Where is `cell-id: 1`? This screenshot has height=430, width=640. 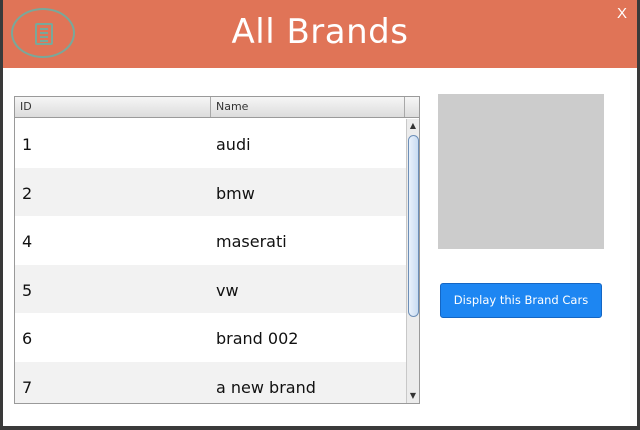 cell-id: 1 is located at coordinates (27, 144).